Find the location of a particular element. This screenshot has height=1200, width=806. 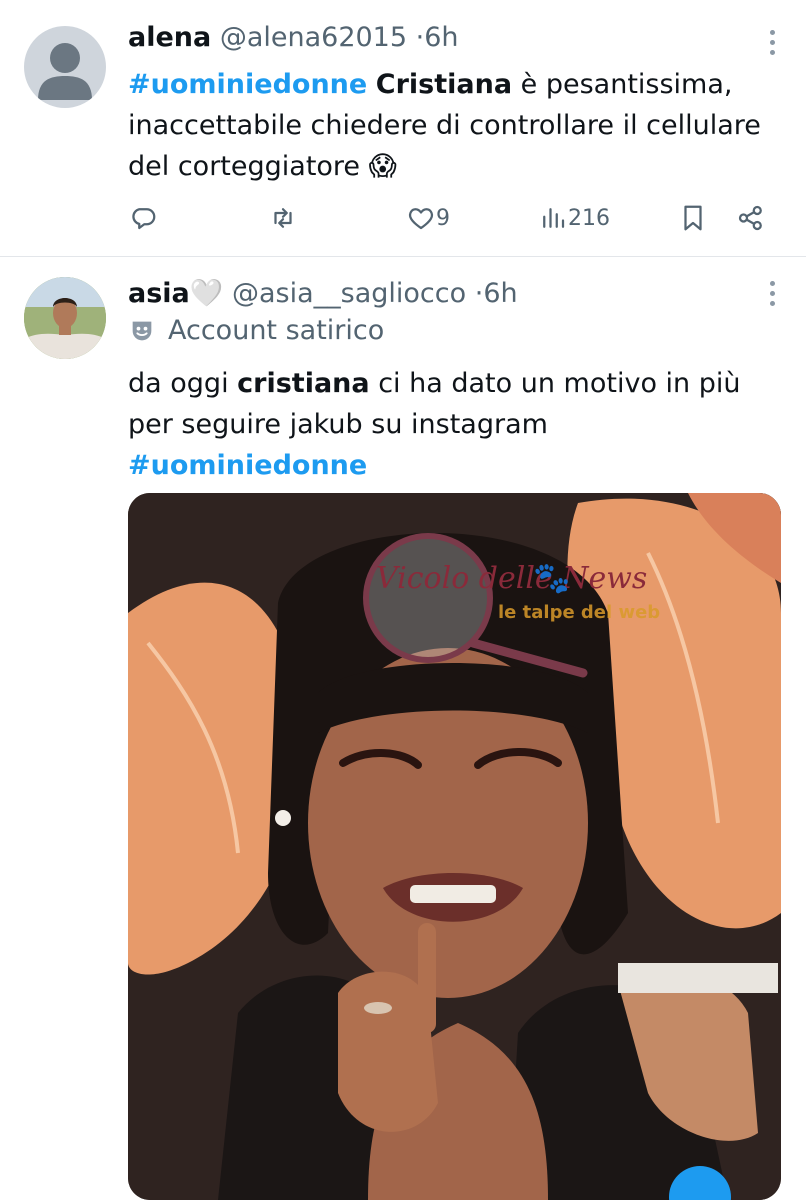

highlighted-word: cristiana is located at coordinates (303, 383).